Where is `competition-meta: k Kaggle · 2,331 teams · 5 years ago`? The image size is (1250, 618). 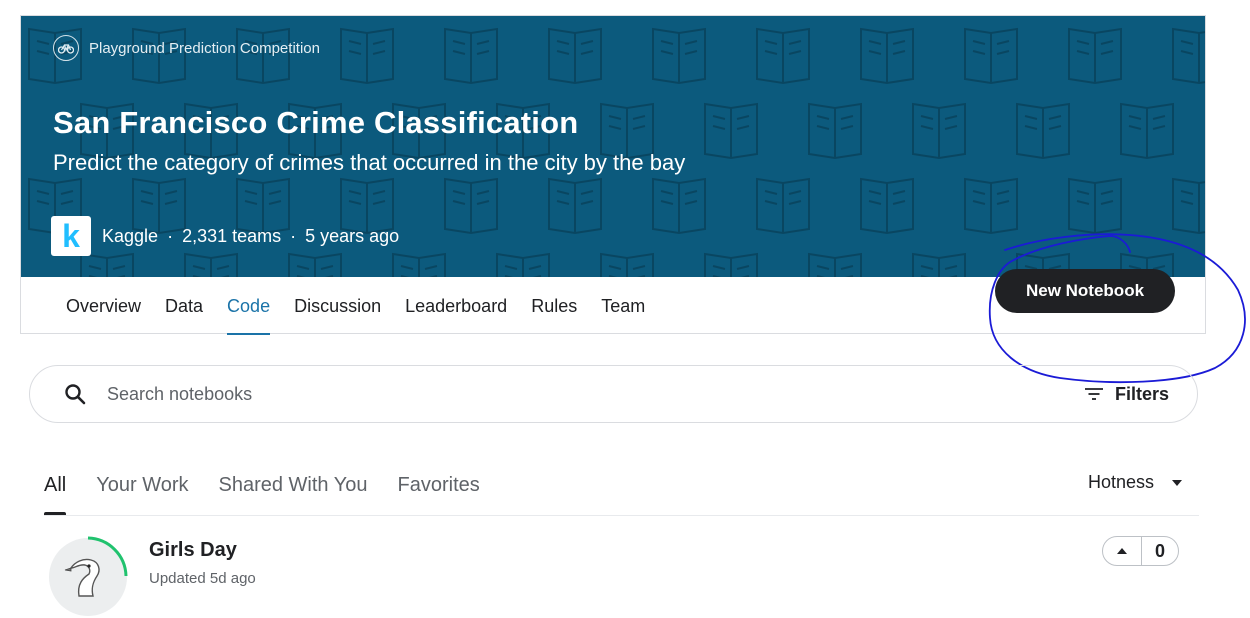
competition-meta: k Kaggle · 2,331 teams · 5 years ago is located at coordinates (225, 236).